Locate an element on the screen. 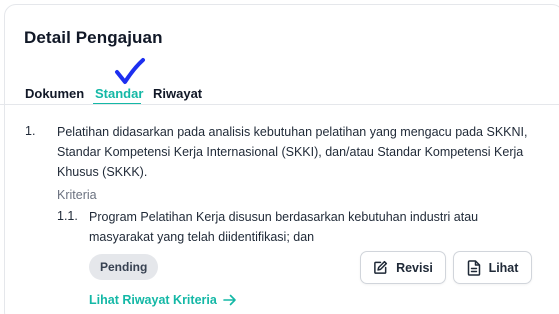 This screenshot has height=314, width=559. criteria-number: 1.1. is located at coordinates (67, 216).